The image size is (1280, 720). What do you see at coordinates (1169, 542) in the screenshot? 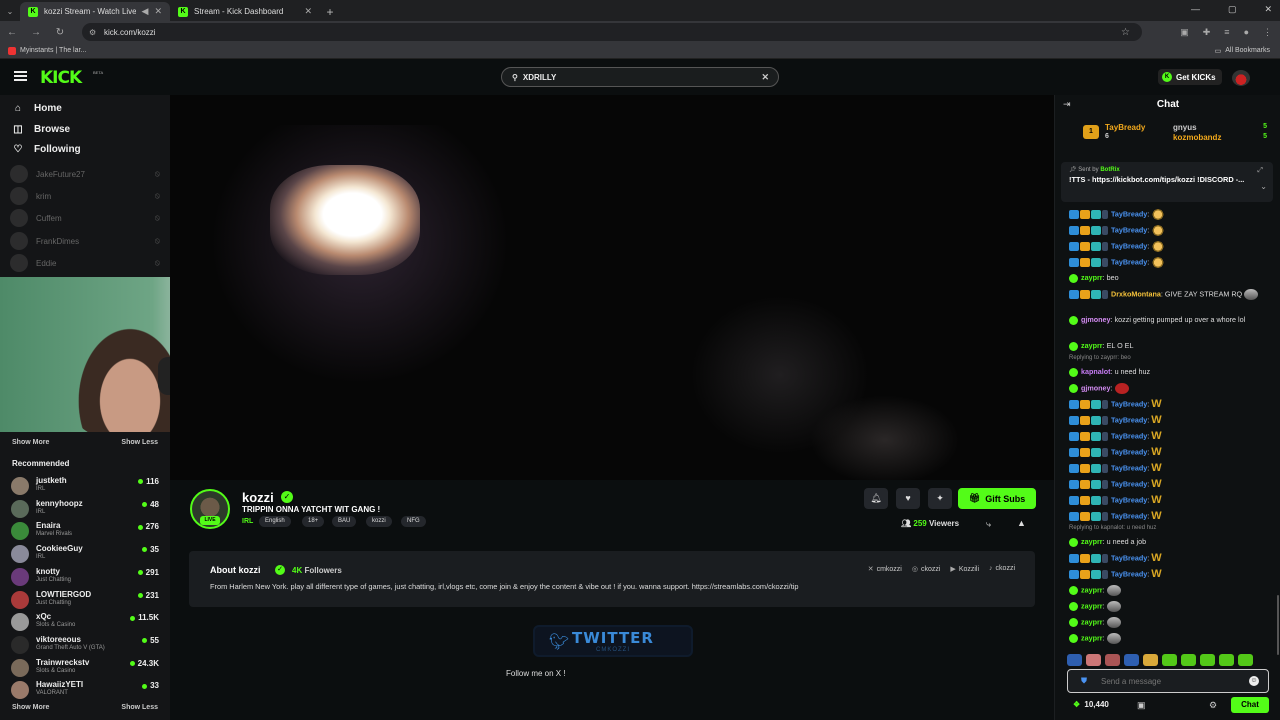
I see `chat-message: zayprr: u need a job` at bounding box center [1169, 542].